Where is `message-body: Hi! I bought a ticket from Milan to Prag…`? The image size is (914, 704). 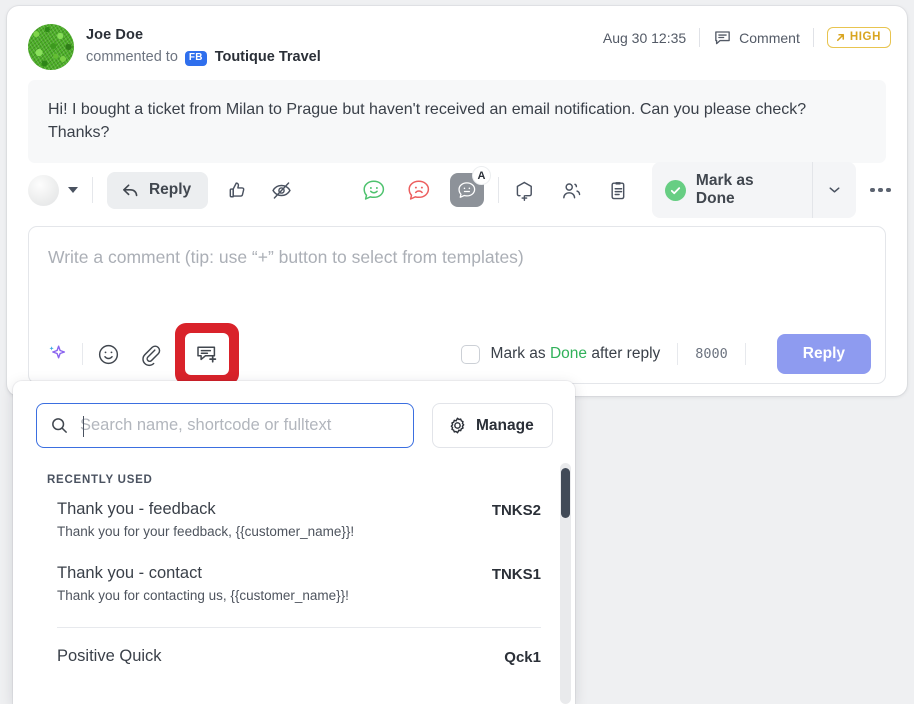 message-body: Hi! I bought a ticket from Milan to Prag… is located at coordinates (457, 122).